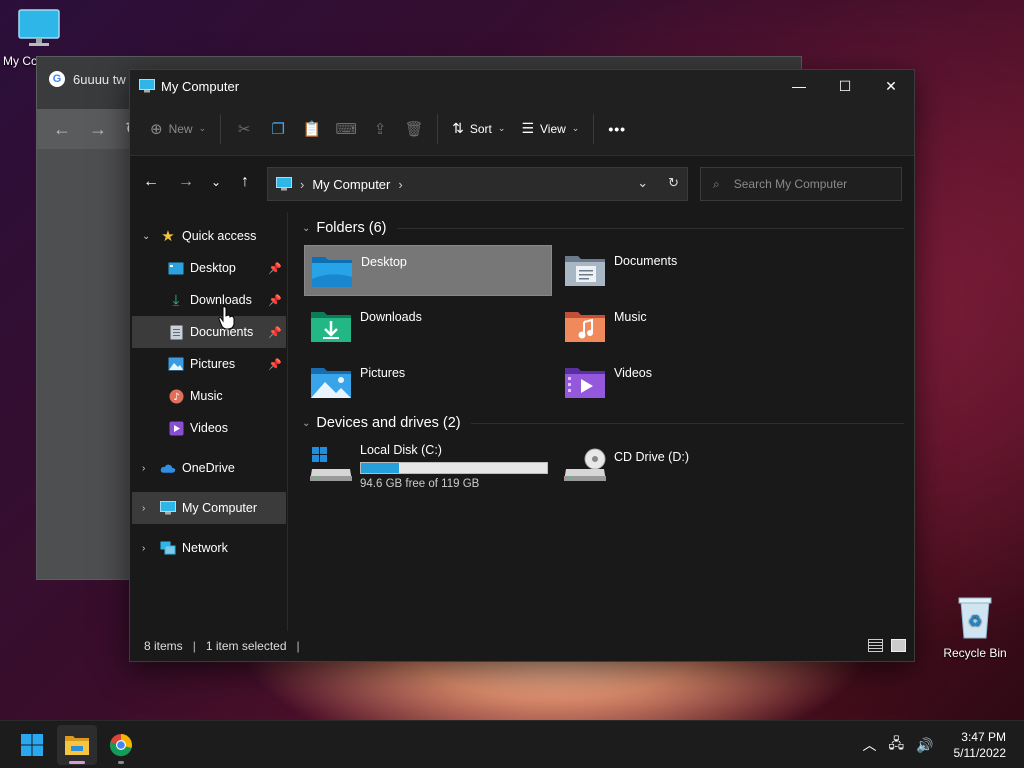 The height and width of the screenshot is (768, 1024). Describe the element at coordinates (924, 745) in the screenshot. I see `volume-icon: 🔊` at that location.